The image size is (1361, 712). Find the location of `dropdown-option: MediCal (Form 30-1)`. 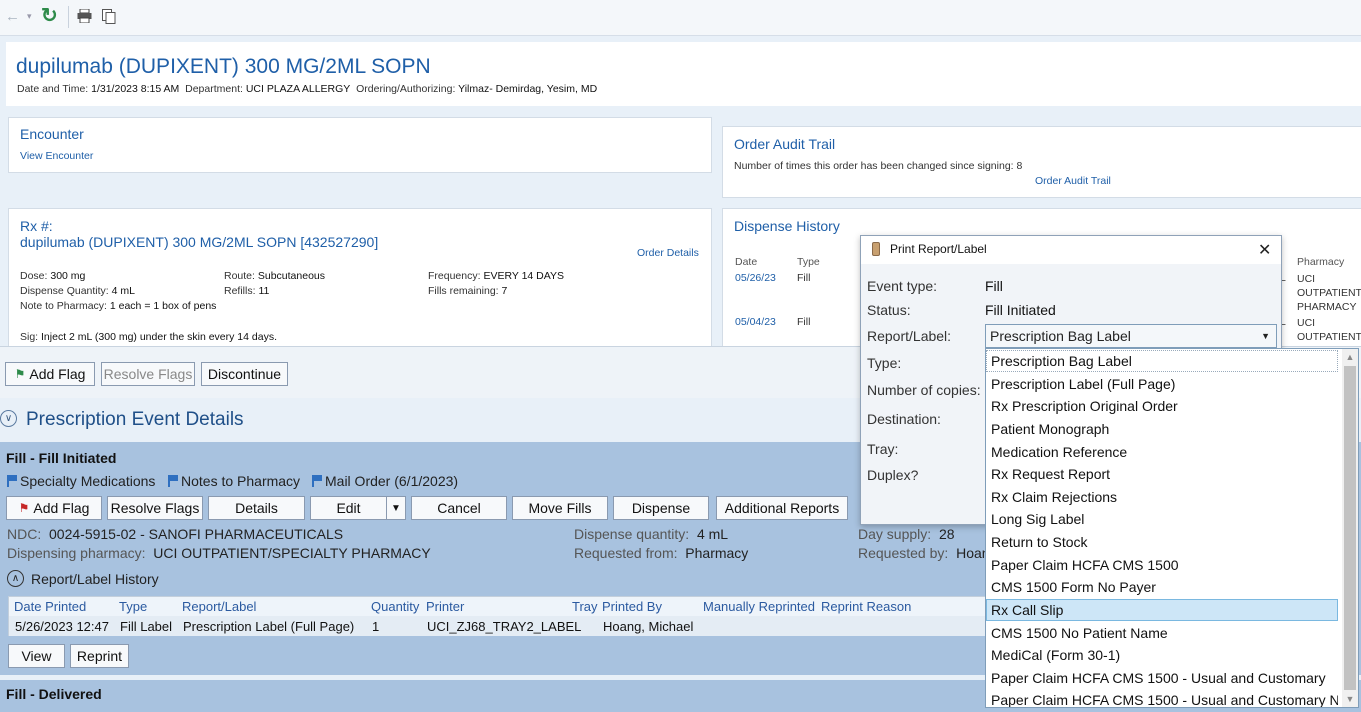

dropdown-option: MediCal (Form 30-1) is located at coordinates (1162, 655).